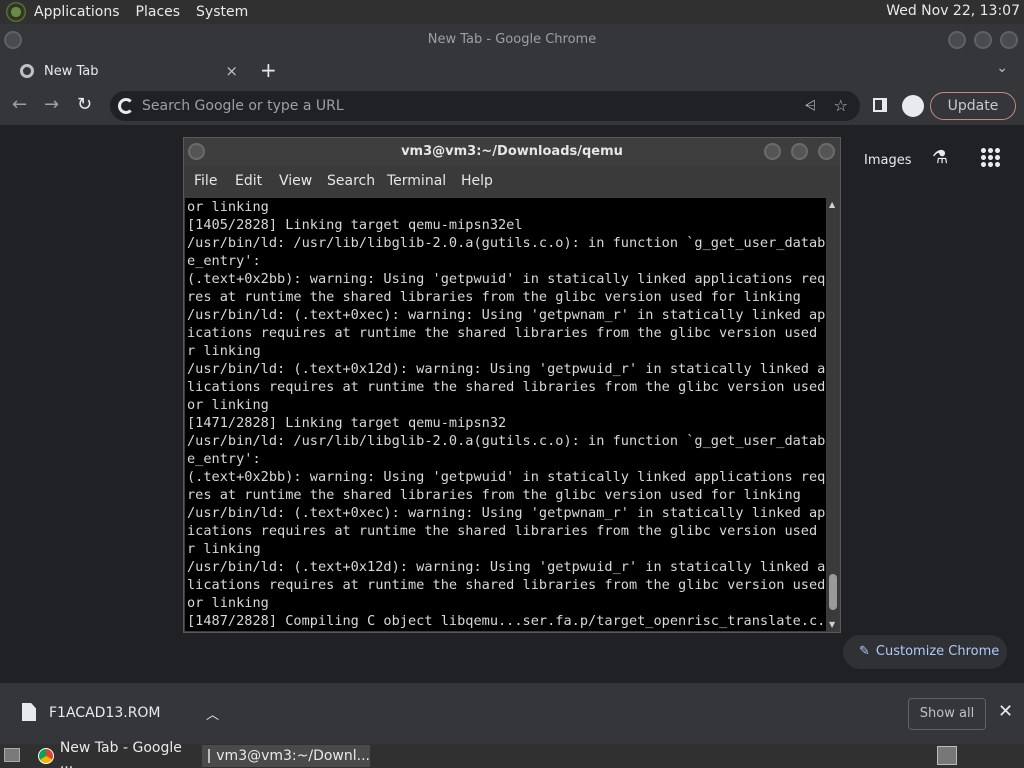 The width and height of the screenshot is (1024, 768). I want to click on pencil-icon: ✎, so click(864, 651).